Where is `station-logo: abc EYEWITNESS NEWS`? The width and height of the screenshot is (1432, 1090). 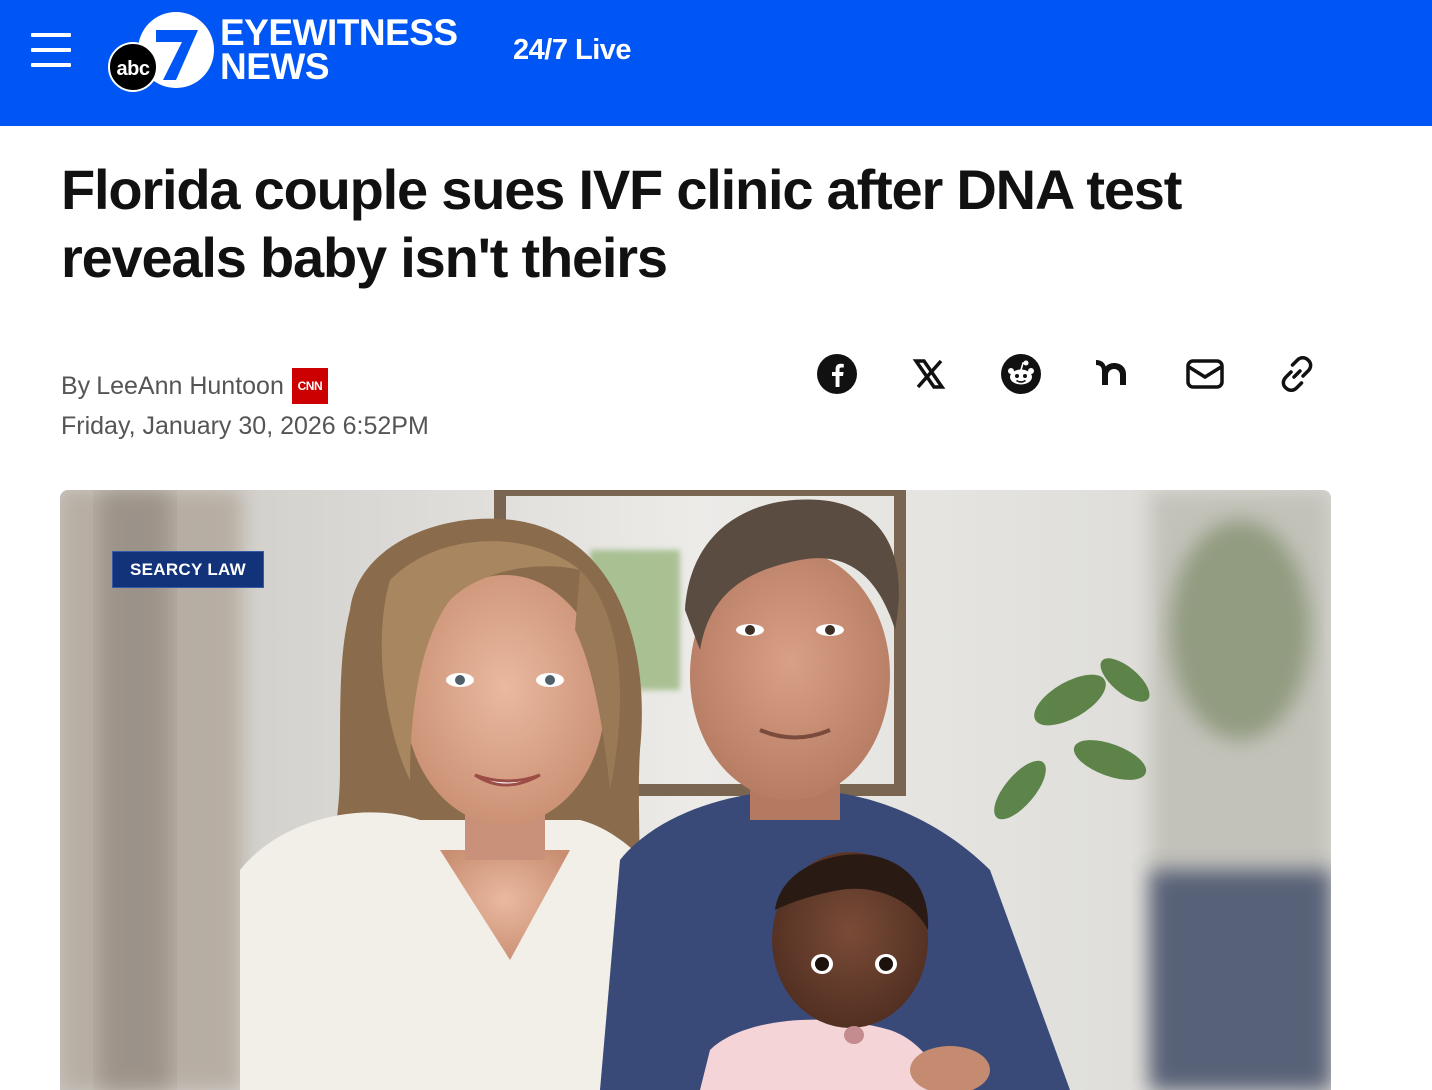
station-logo: abc EYEWITNESS NEWS is located at coordinates (293, 52).